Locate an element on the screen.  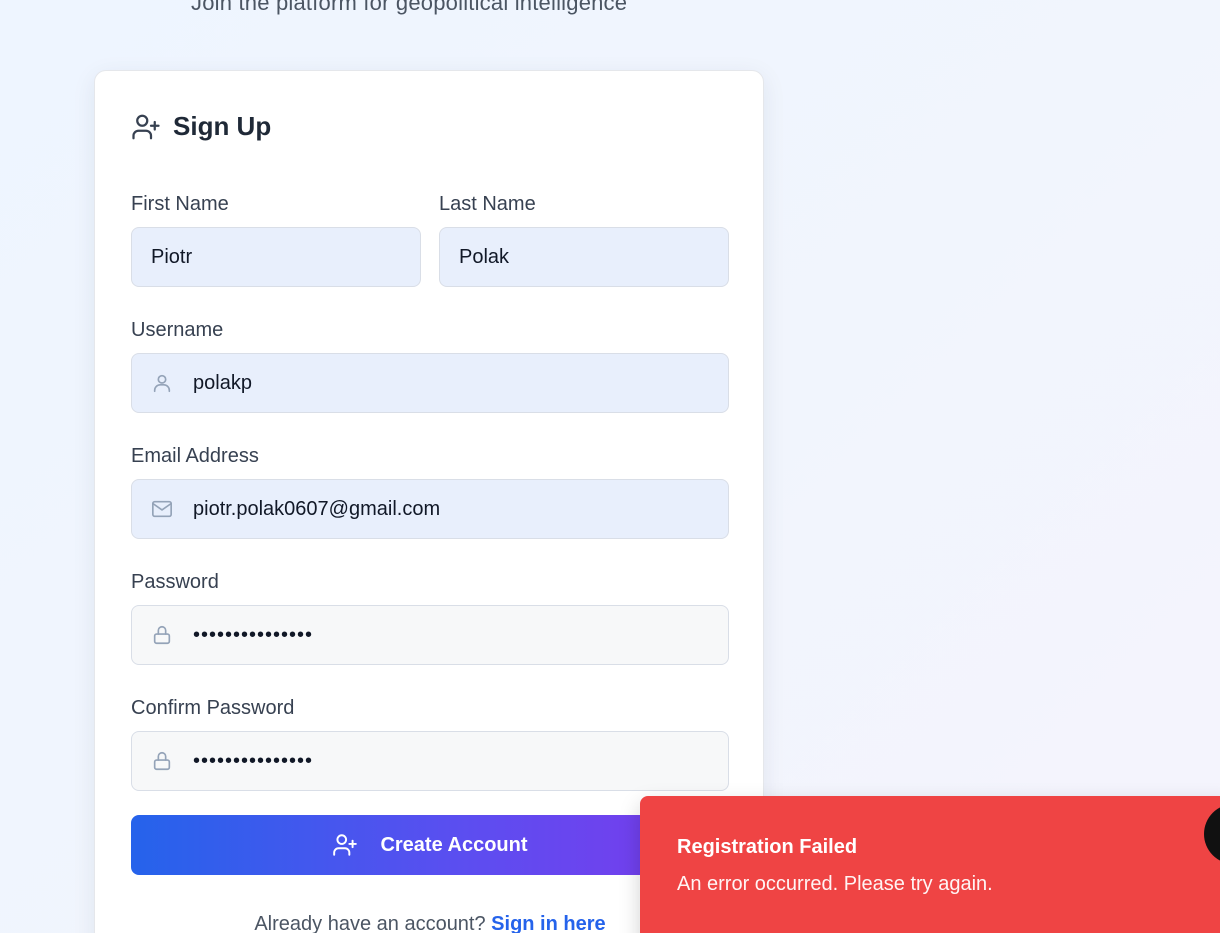
toast-close-button is located at coordinates (1212, 834).